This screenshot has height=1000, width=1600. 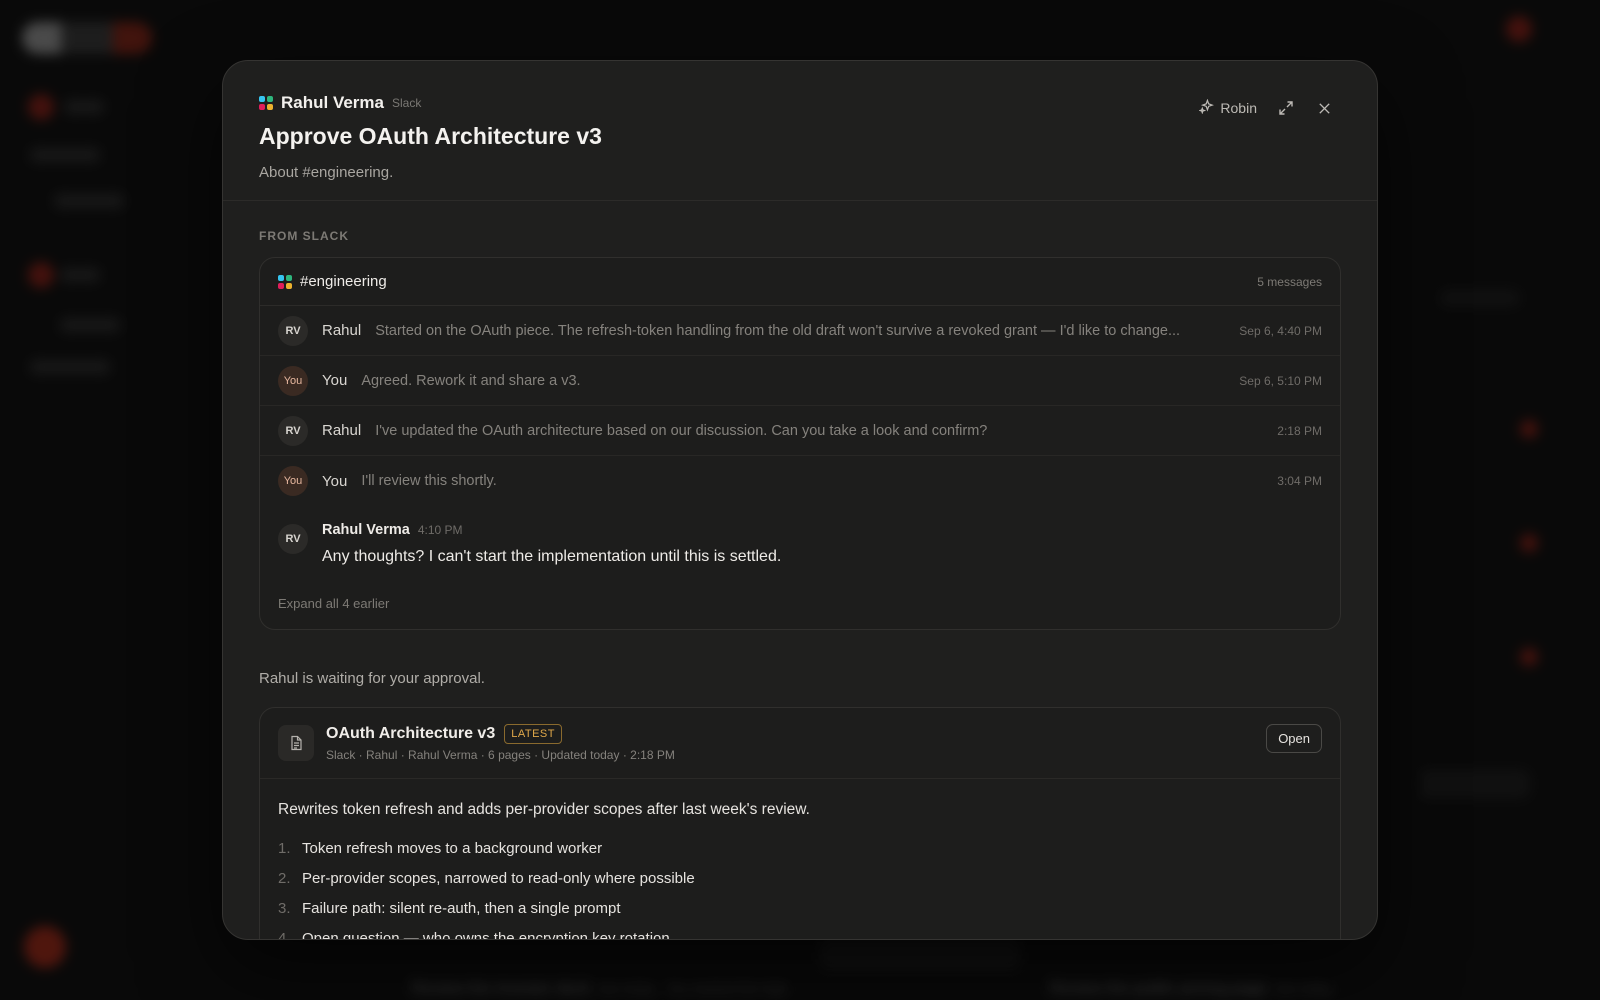 What do you see at coordinates (1206, 107) in the screenshot?
I see `sparkle-icon` at bounding box center [1206, 107].